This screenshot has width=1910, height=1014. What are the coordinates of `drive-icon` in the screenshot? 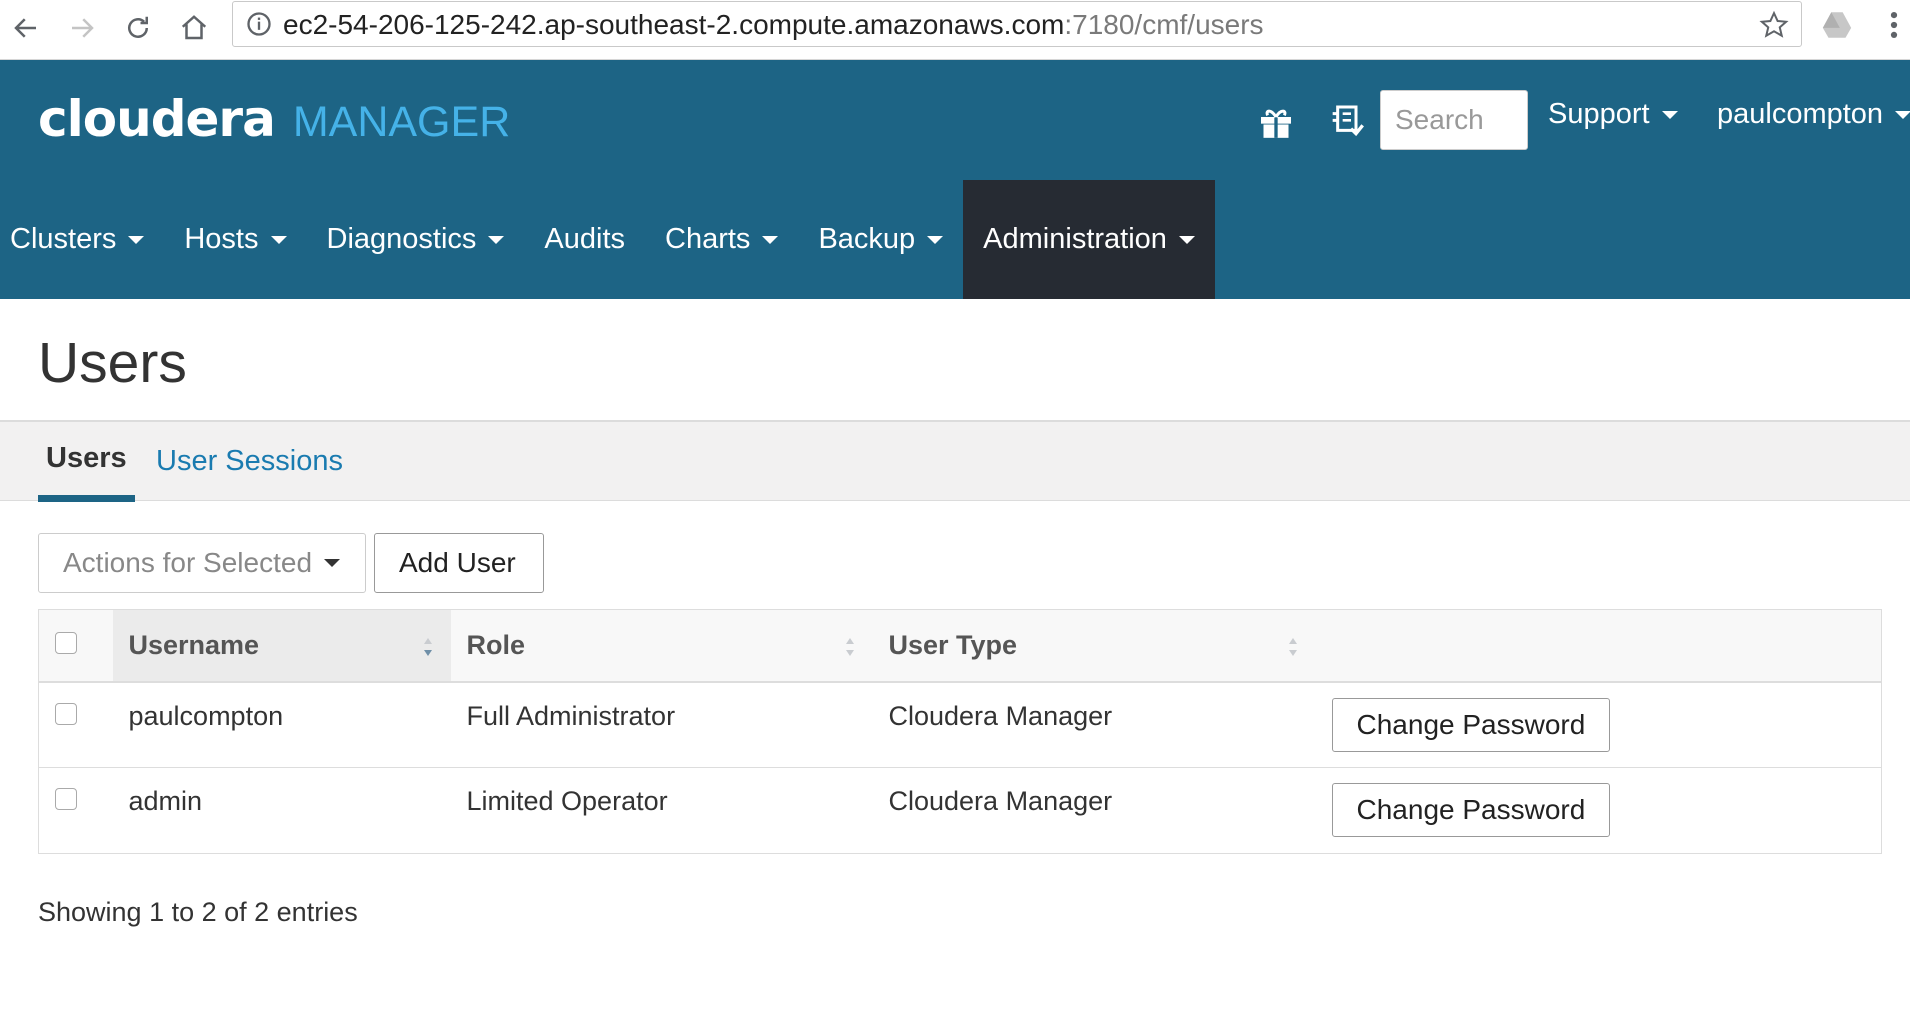 It's located at (1837, 25).